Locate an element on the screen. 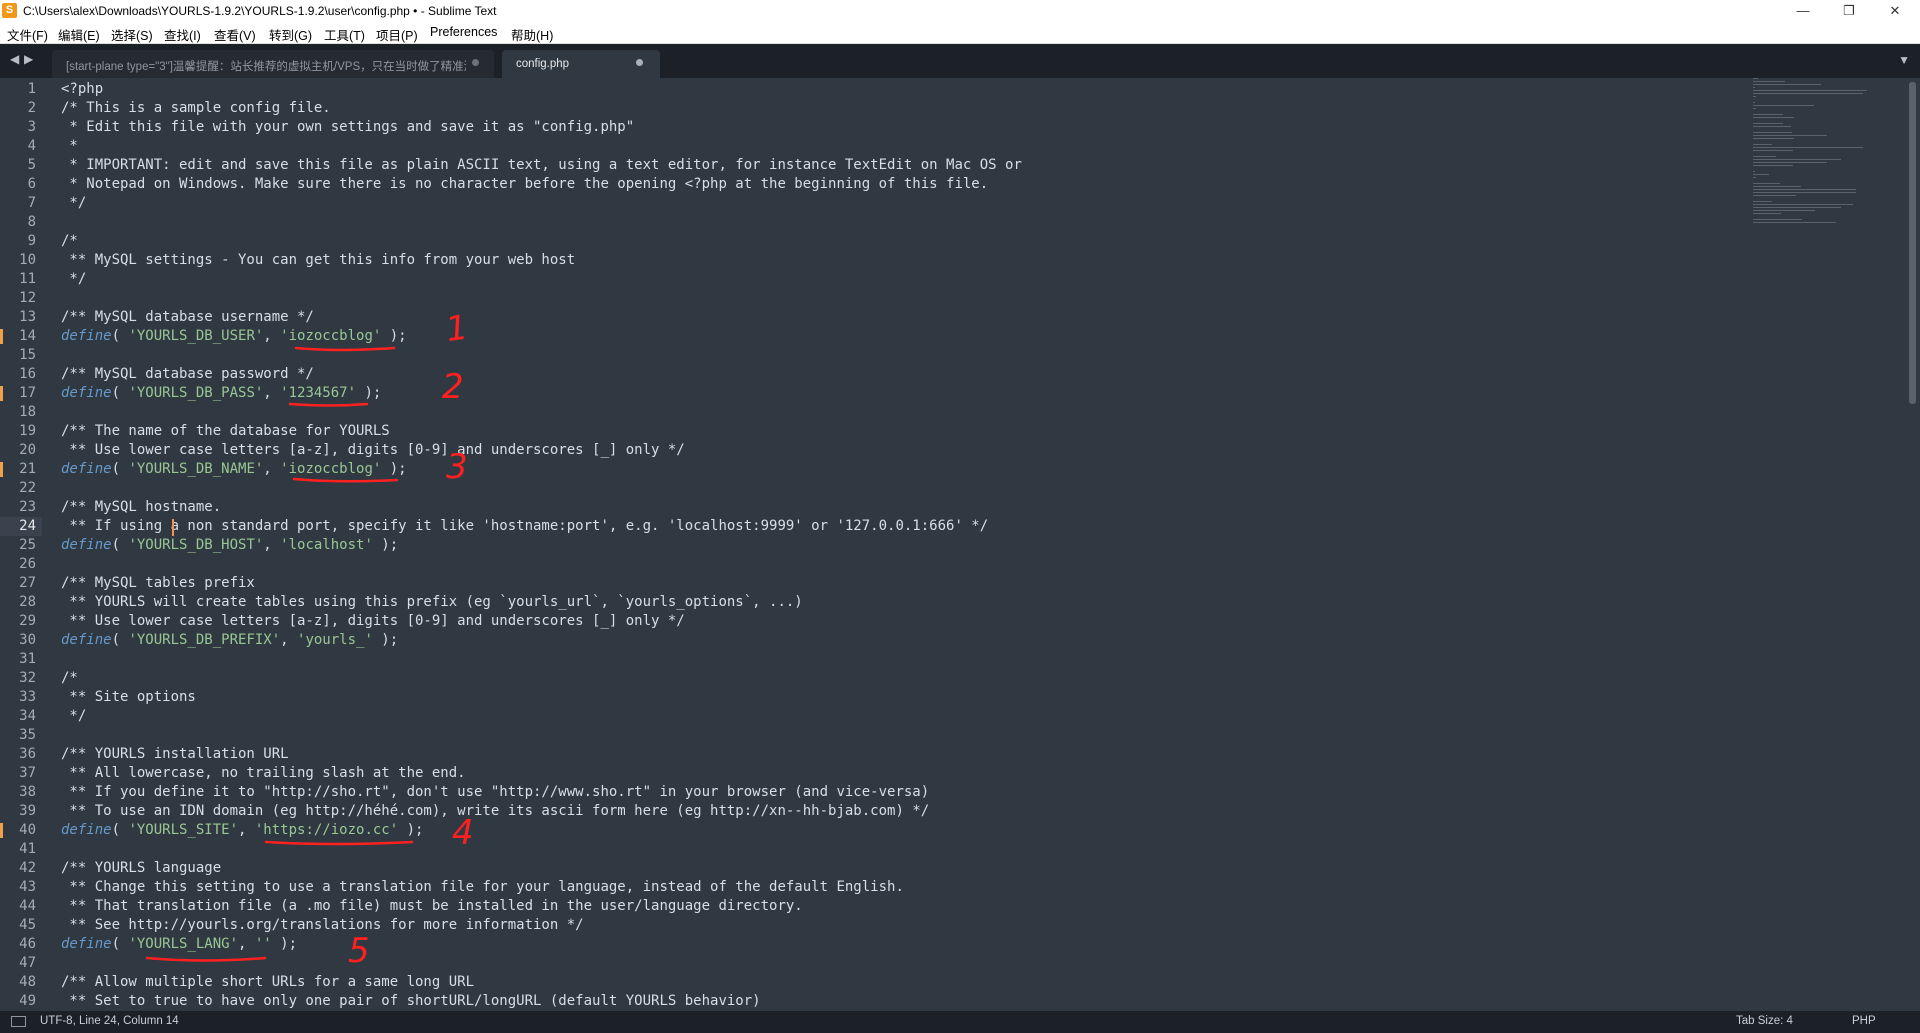 The image size is (1920, 1033). annotation-4: 4 is located at coordinates (463, 833).